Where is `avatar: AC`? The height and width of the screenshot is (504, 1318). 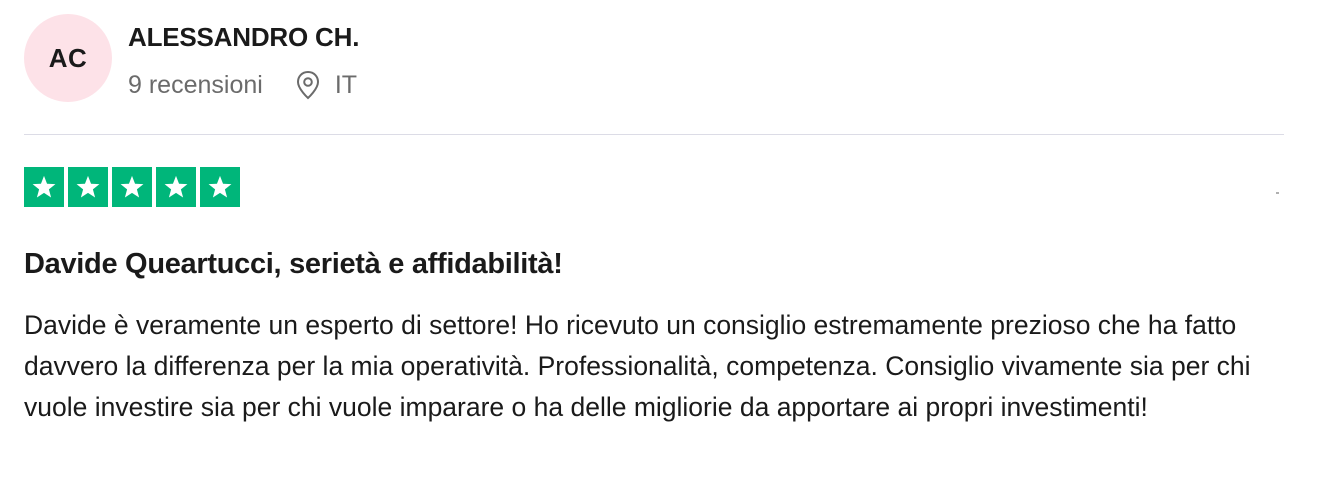
avatar: AC is located at coordinates (68, 58).